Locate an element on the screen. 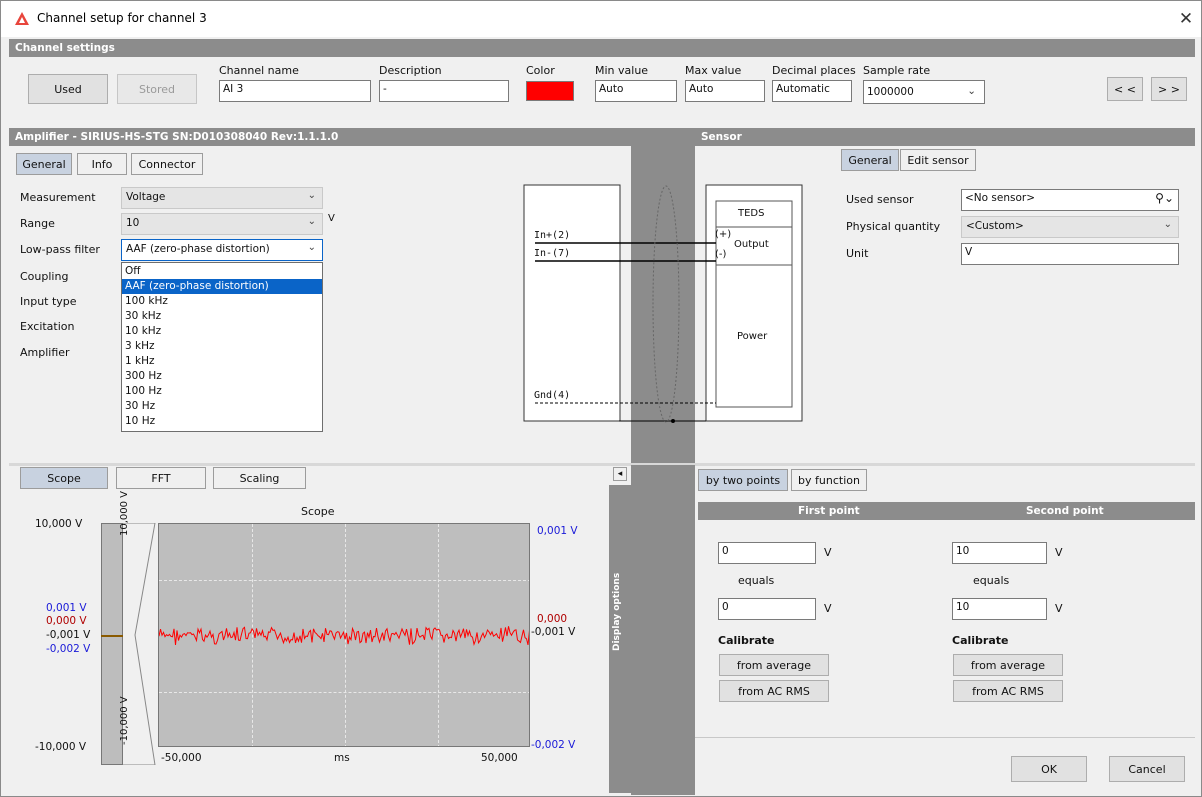 The width and height of the screenshot is (1202, 797). zoom-wedge is located at coordinates (139, 644).